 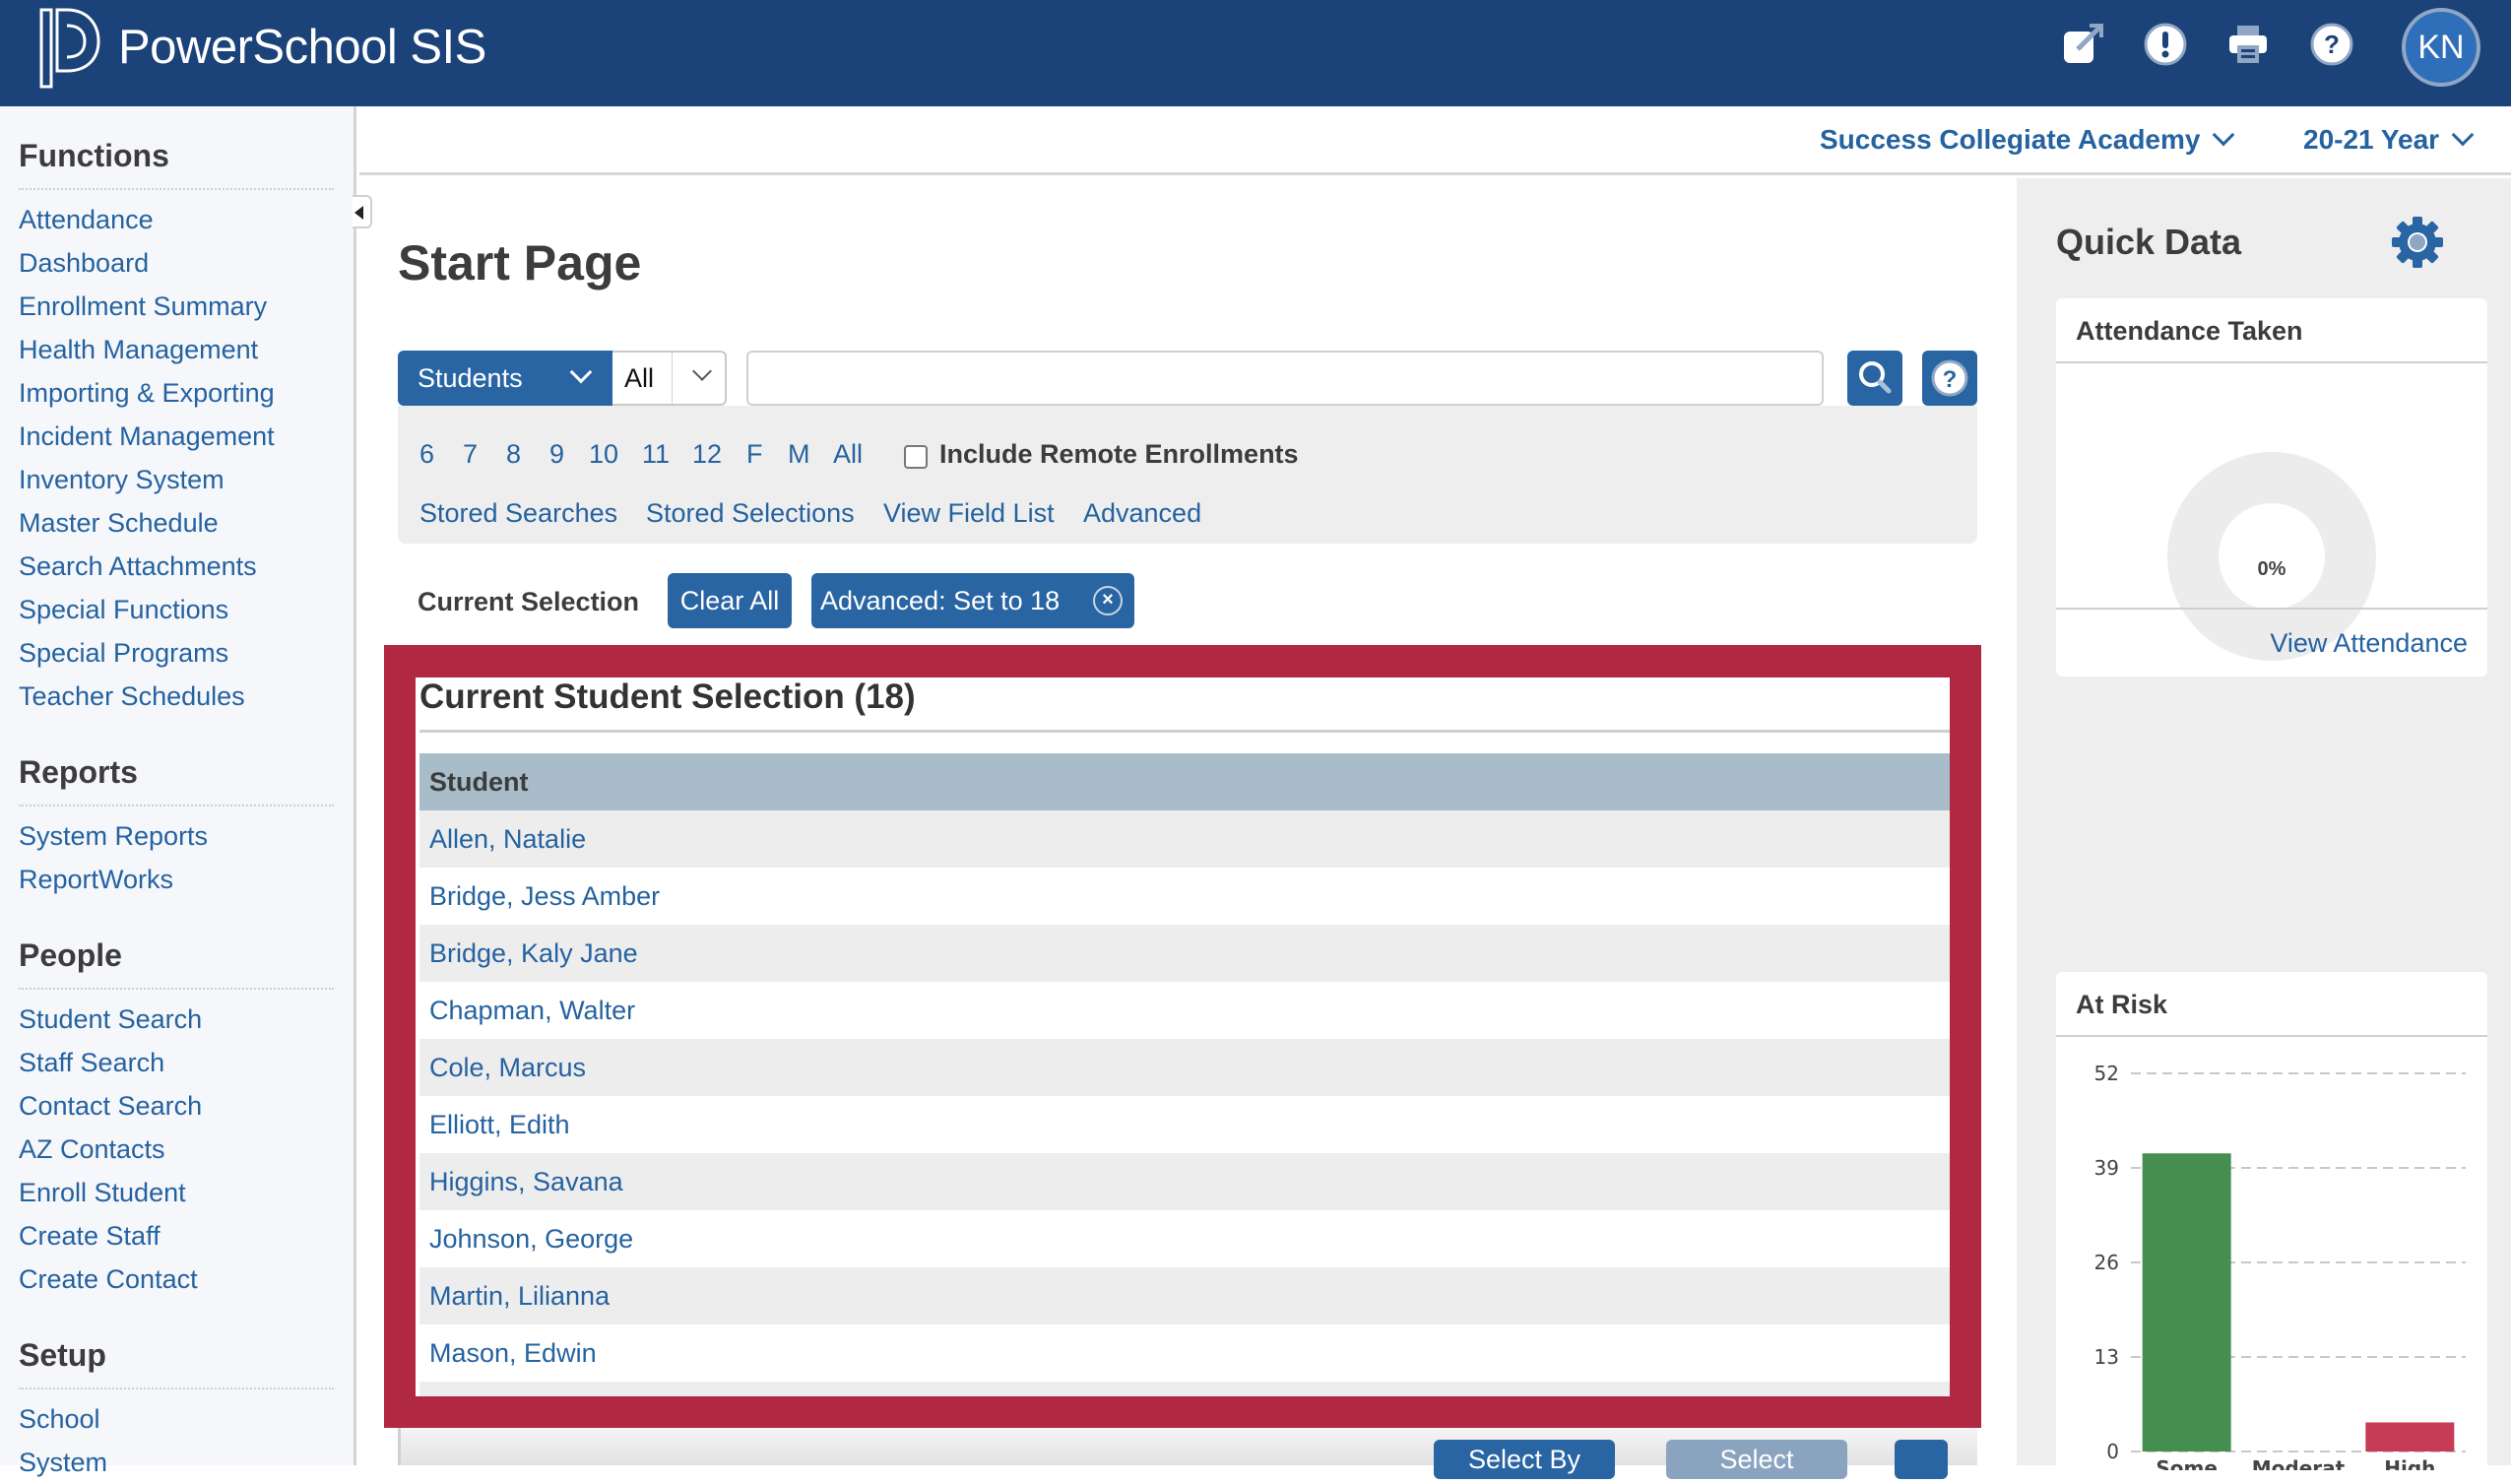 I want to click on sidebar-item-inventory-system: Inventory System, so click(x=176, y=479).